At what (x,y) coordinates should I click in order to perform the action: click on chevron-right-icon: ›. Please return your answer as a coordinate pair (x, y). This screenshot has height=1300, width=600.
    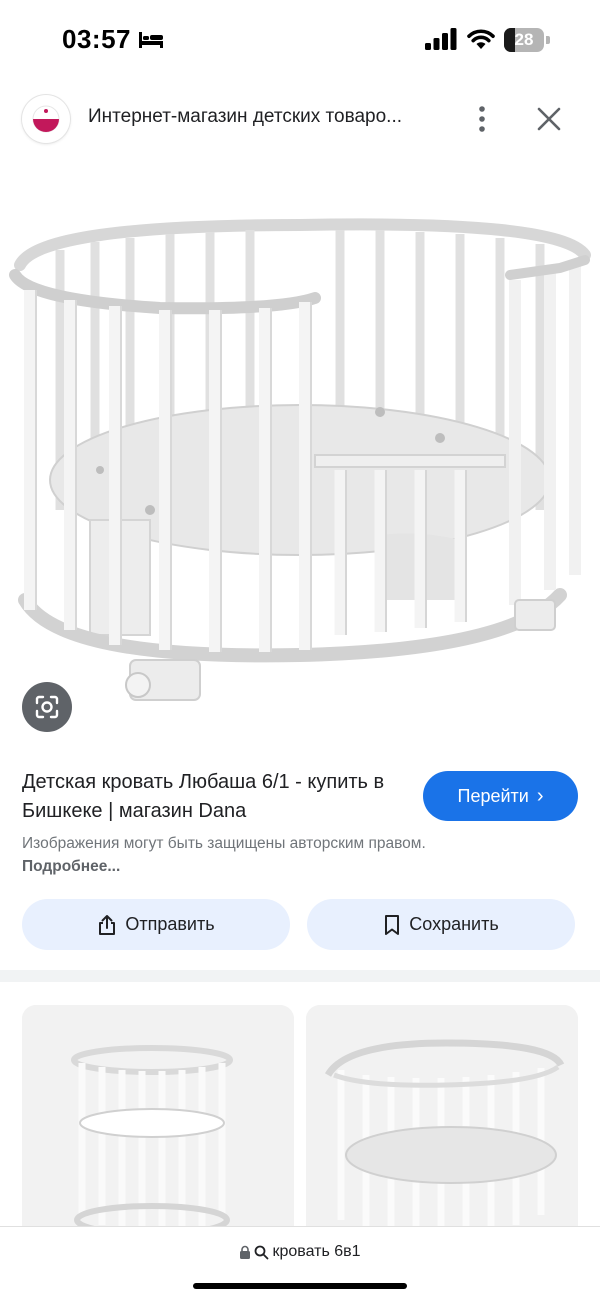
    Looking at the image, I should click on (540, 795).